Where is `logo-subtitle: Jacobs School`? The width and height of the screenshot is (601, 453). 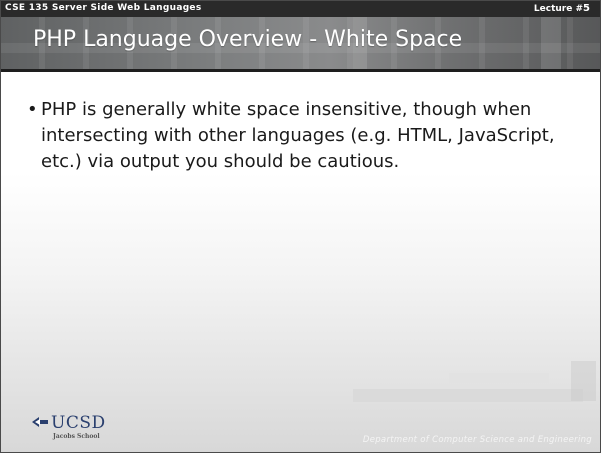 logo-subtitle: Jacobs School is located at coordinates (76, 436).